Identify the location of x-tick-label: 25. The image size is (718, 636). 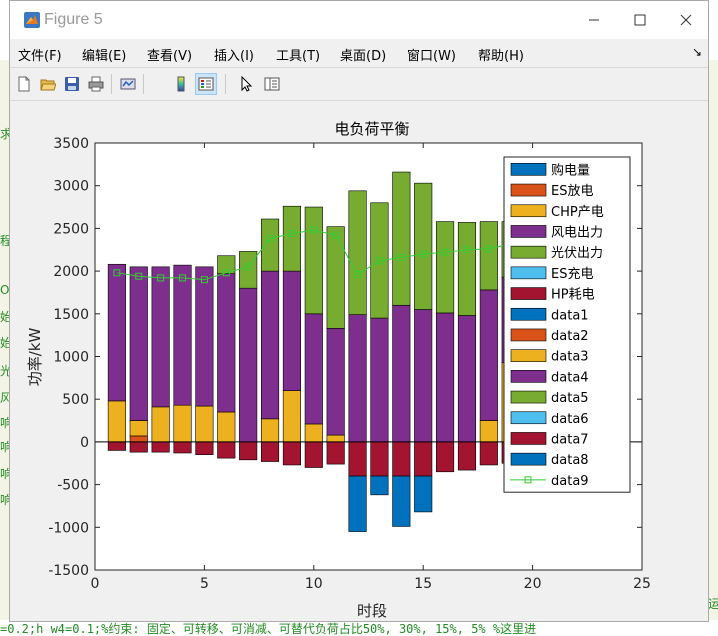
(642, 584).